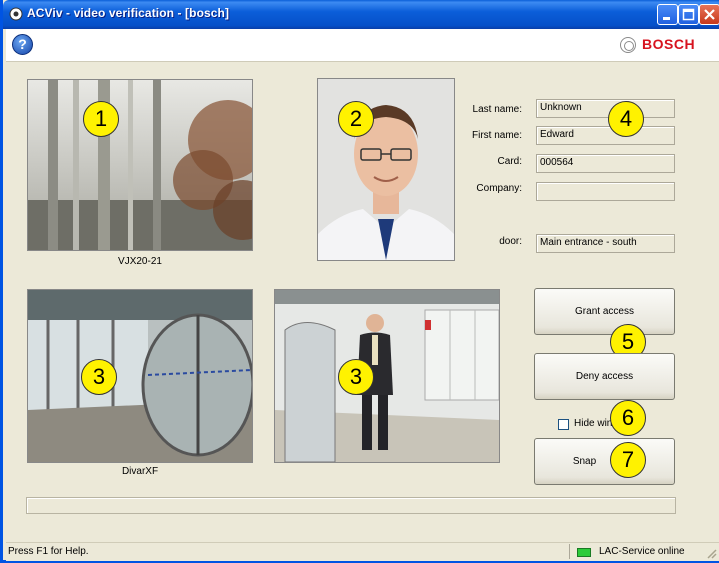 This screenshot has width=719, height=563. What do you see at coordinates (362, 551) in the screenshot?
I see `status-bar: Press F1 for Help. LAC-Service online` at bounding box center [362, 551].